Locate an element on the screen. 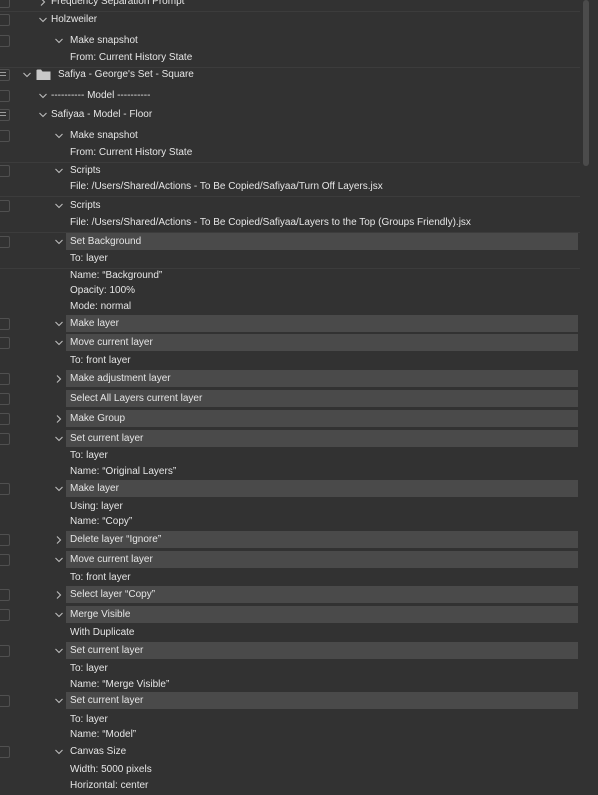 The height and width of the screenshot is (795, 598). step-label: Safiyaa - Model - Floor is located at coordinates (102, 114).